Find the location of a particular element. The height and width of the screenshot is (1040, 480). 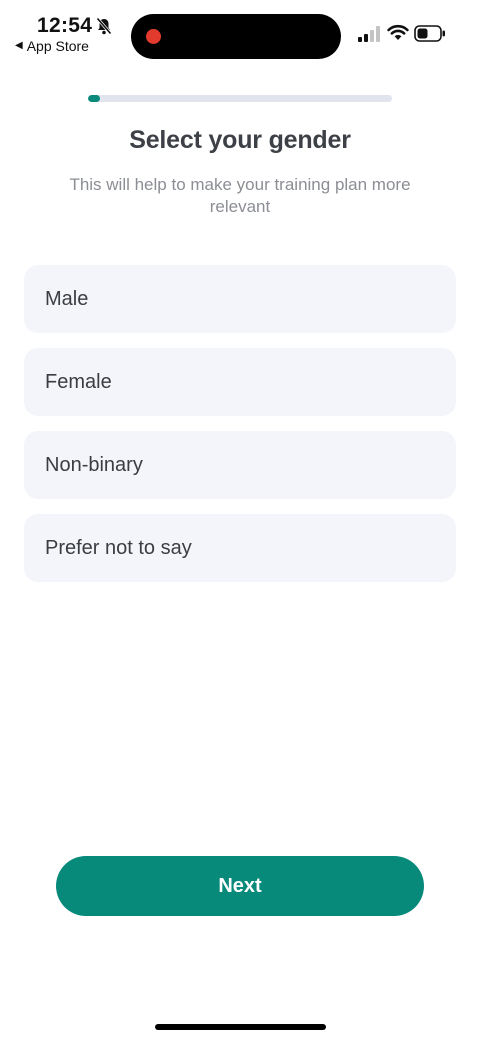

progress-fill is located at coordinates (94, 98).